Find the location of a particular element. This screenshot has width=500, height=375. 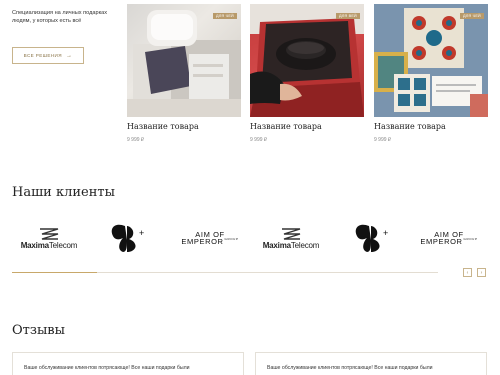

product-image: ДЛЯ ВЕЙ is located at coordinates (307, 60).